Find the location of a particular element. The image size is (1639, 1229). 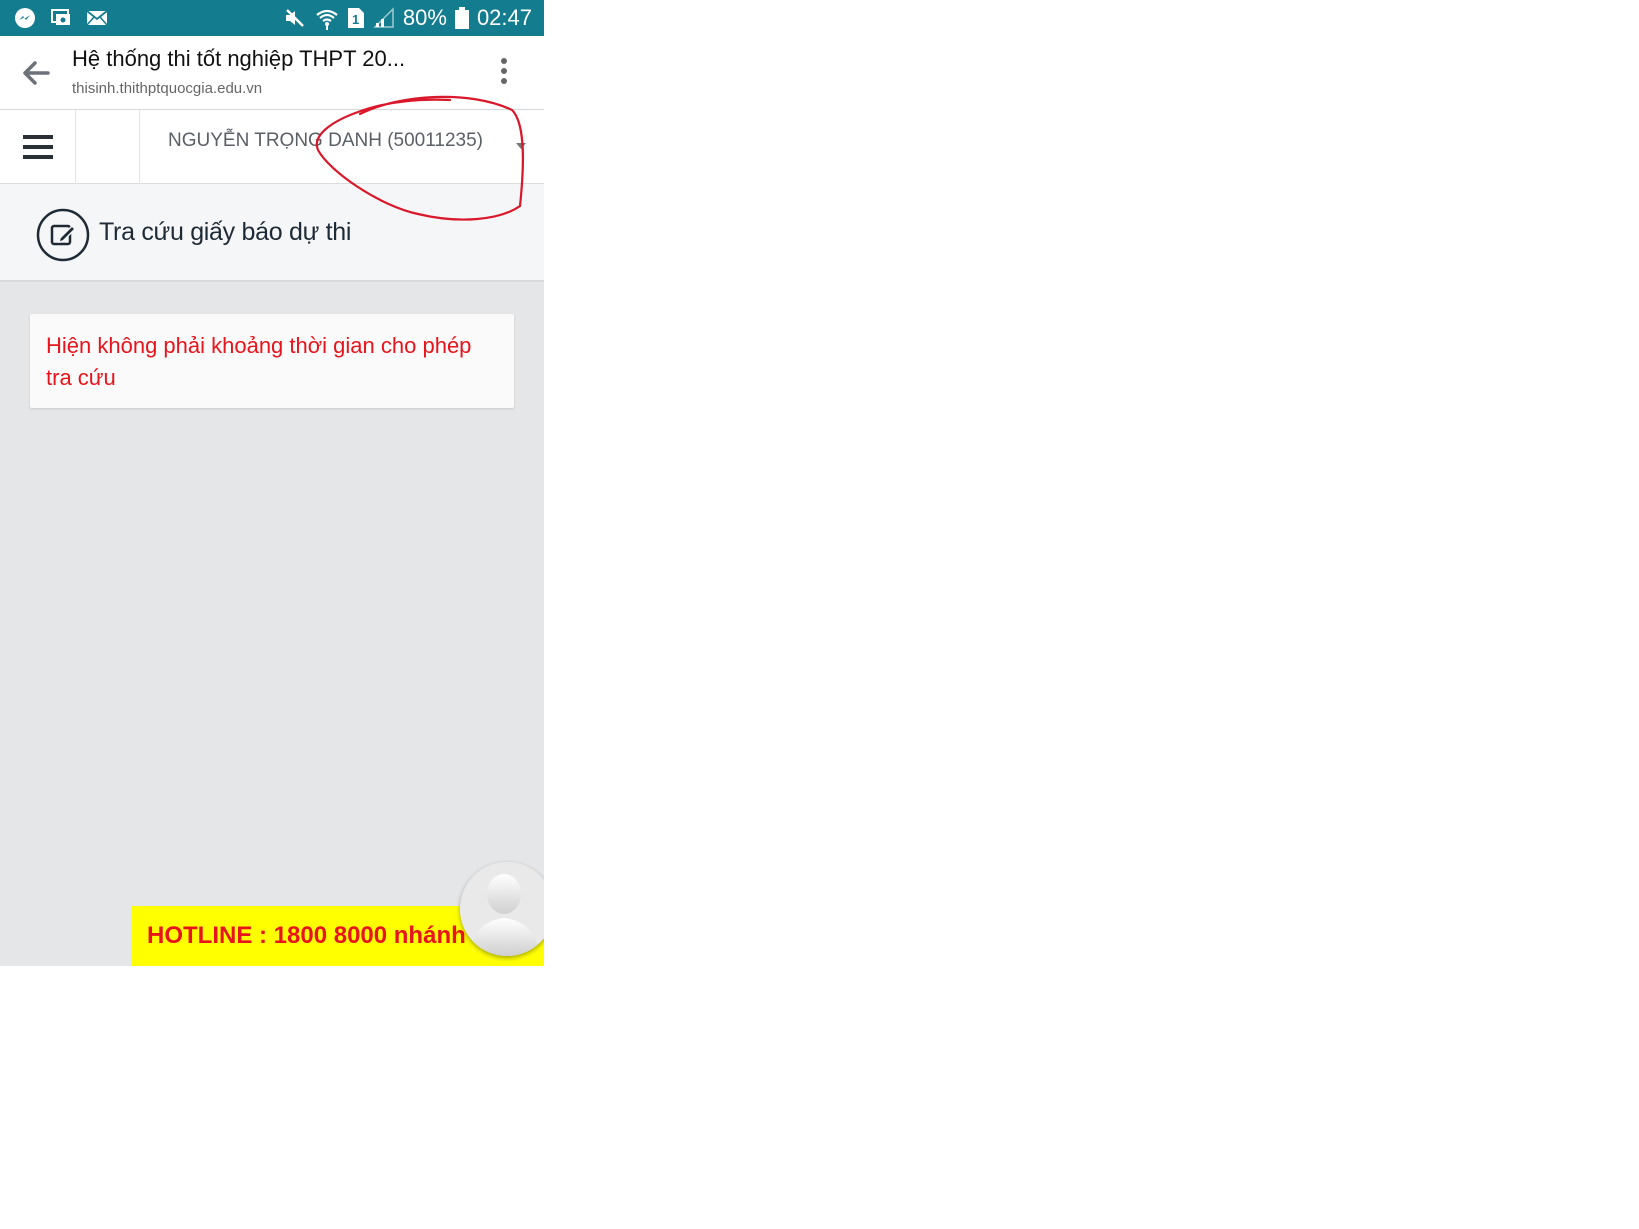

mail-icon is located at coordinates (97, 18).